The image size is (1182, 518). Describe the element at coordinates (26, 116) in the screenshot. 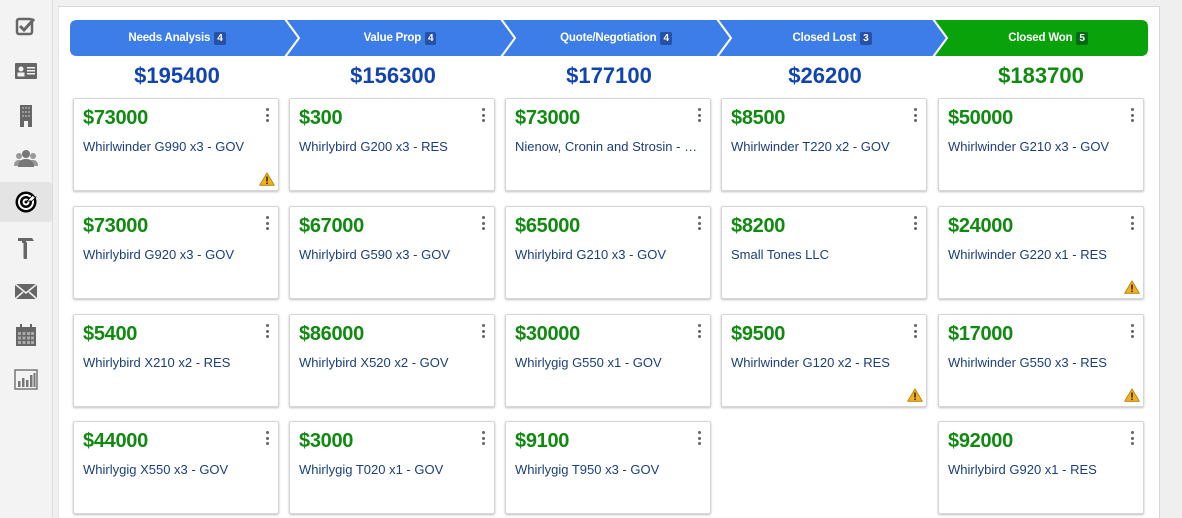

I see `sidebar-item-companies` at that location.